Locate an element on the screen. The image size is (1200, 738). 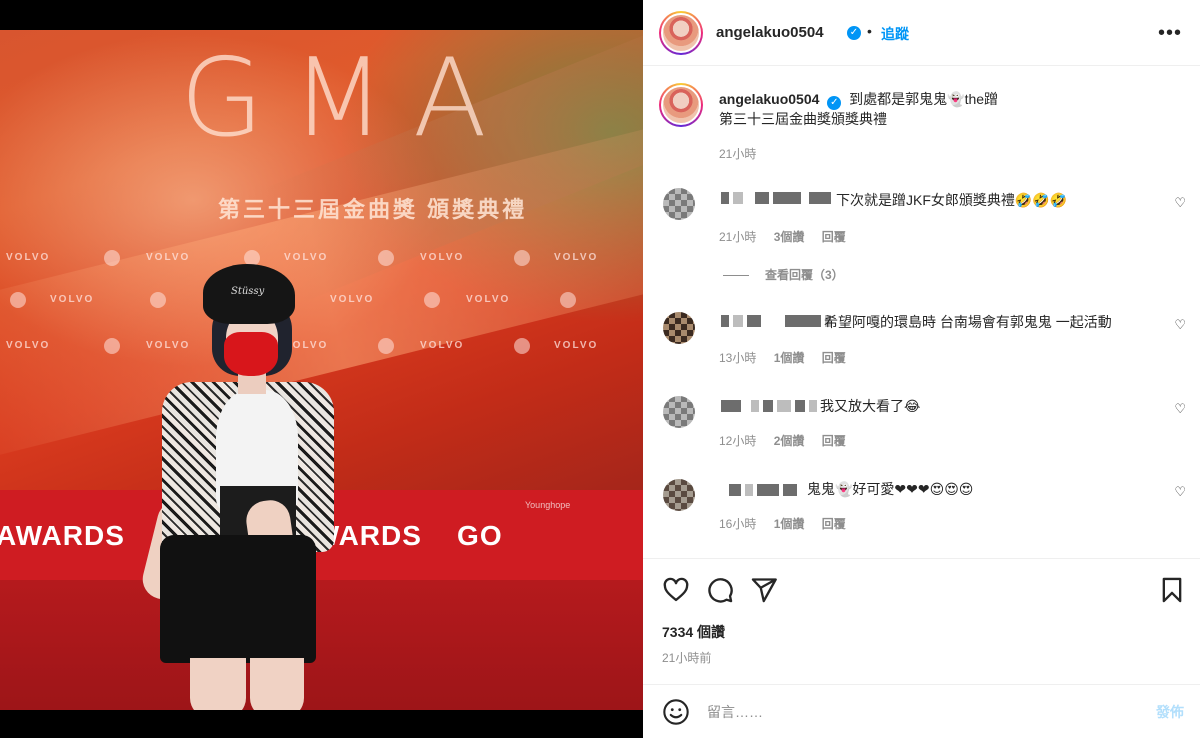
share-send-icon is located at coordinates (764, 590).